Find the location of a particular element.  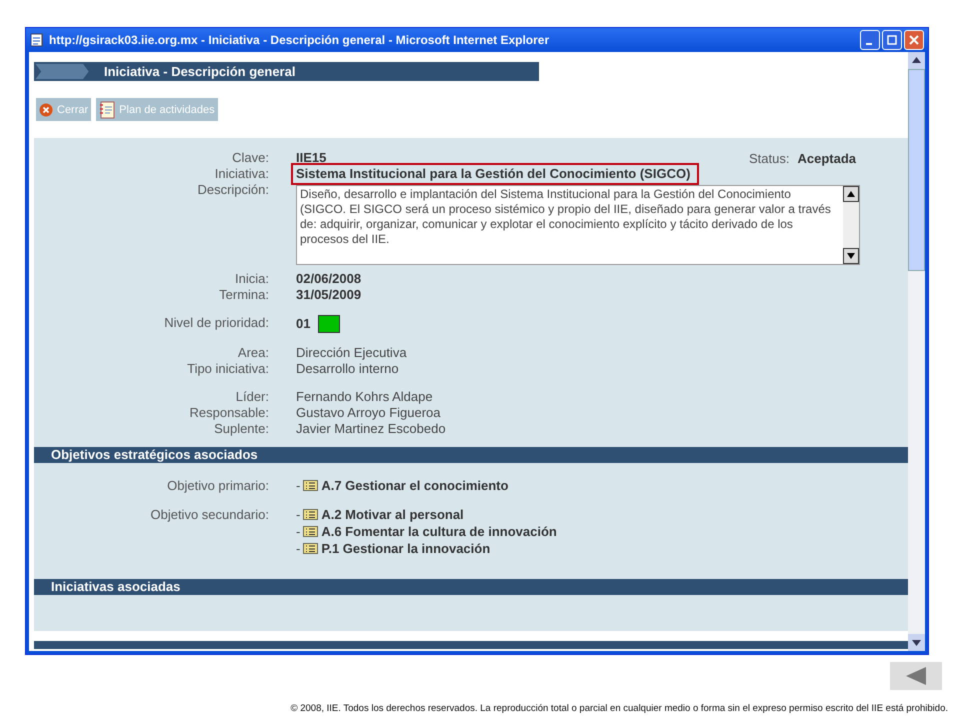

description-textarea: Diseño, desarrollo e implantación del Sistema Institucional para la Gestión del Conocimiento (SIGCO. El SIGCO será un proceso sistémico y propio del IIE, diseñado para generar valor a través de: adquirir, organizar, comunicar y explotar el conocimiento explícito y tácito derivado de los procesos del IIE. is located at coordinates (578, 225).